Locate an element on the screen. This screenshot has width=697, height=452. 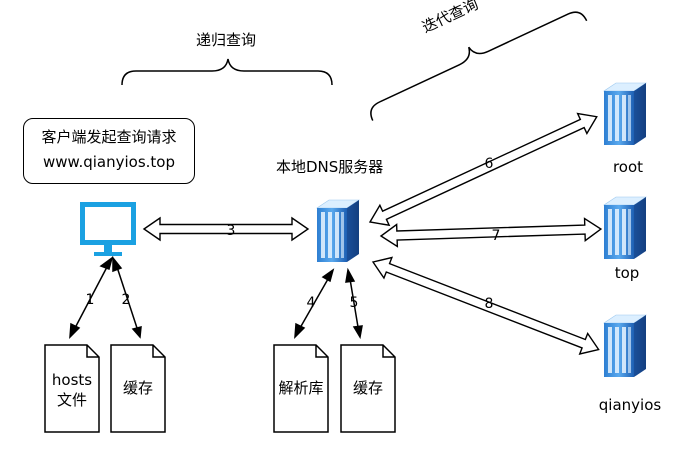
step-7-label: 7 is located at coordinates (496, 236).